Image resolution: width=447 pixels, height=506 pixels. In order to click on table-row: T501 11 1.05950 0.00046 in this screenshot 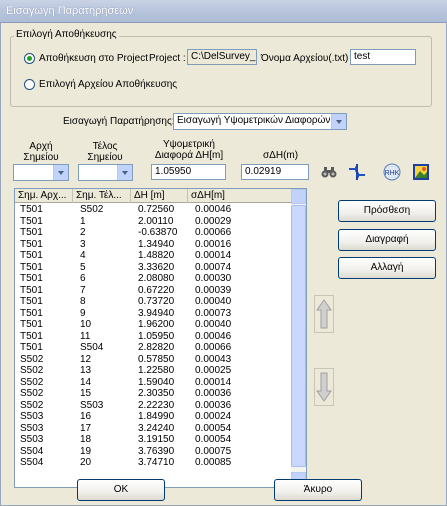, I will do `click(153, 337)`.